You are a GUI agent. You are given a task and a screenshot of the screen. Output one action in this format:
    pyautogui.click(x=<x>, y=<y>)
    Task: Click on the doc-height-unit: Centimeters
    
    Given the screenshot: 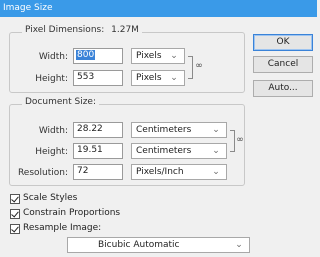 What is the action you would take?
    pyautogui.click(x=164, y=151)
    